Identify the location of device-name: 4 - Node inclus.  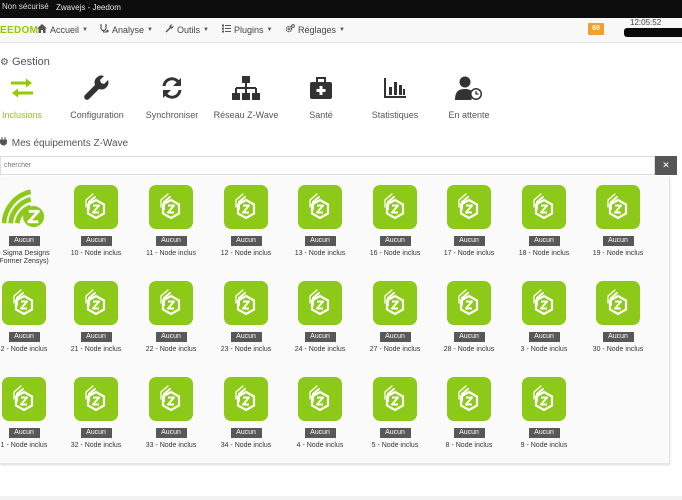
(320, 445).